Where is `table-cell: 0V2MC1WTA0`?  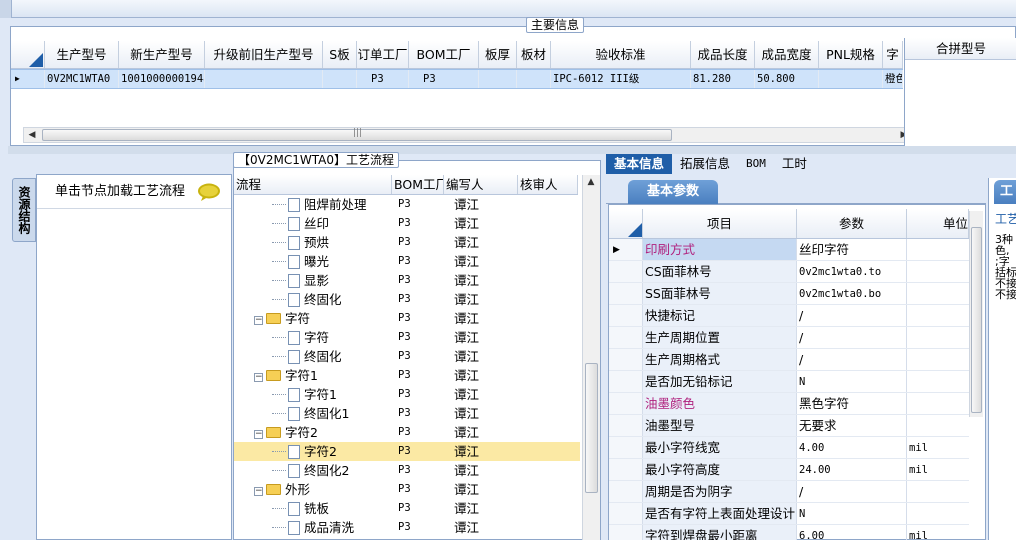
table-cell: 0V2MC1WTA0 is located at coordinates (82, 79).